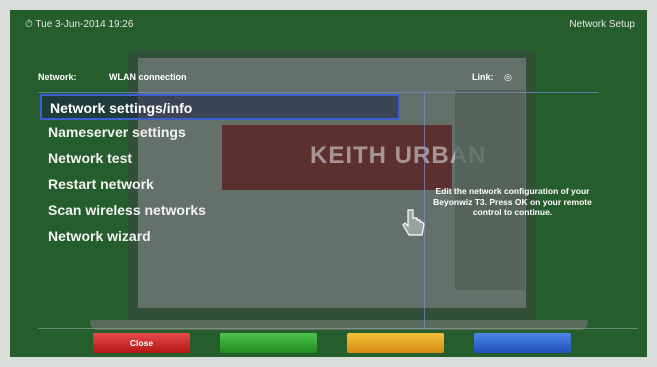 This screenshot has height=367, width=657. Describe the element at coordinates (79, 24) in the screenshot. I see `clock: ⏱ Tue 3-Jun-2014 19:26` at that location.